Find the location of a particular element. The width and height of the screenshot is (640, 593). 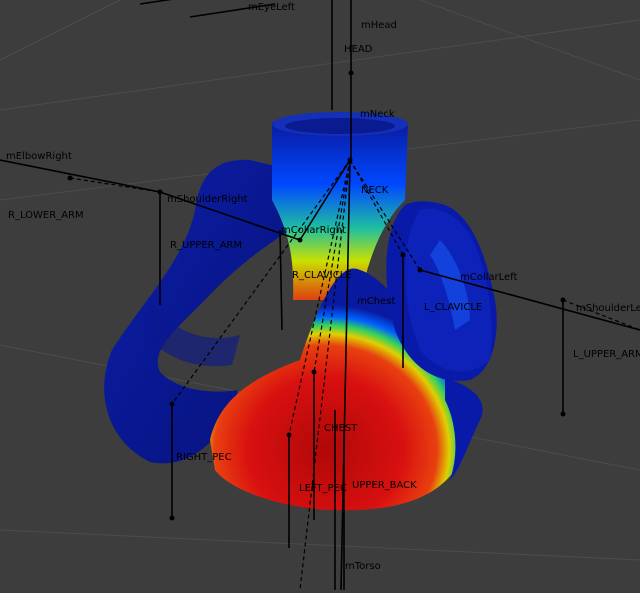

label-r-clavicle: R_CLAVICLE is located at coordinates (322, 275).